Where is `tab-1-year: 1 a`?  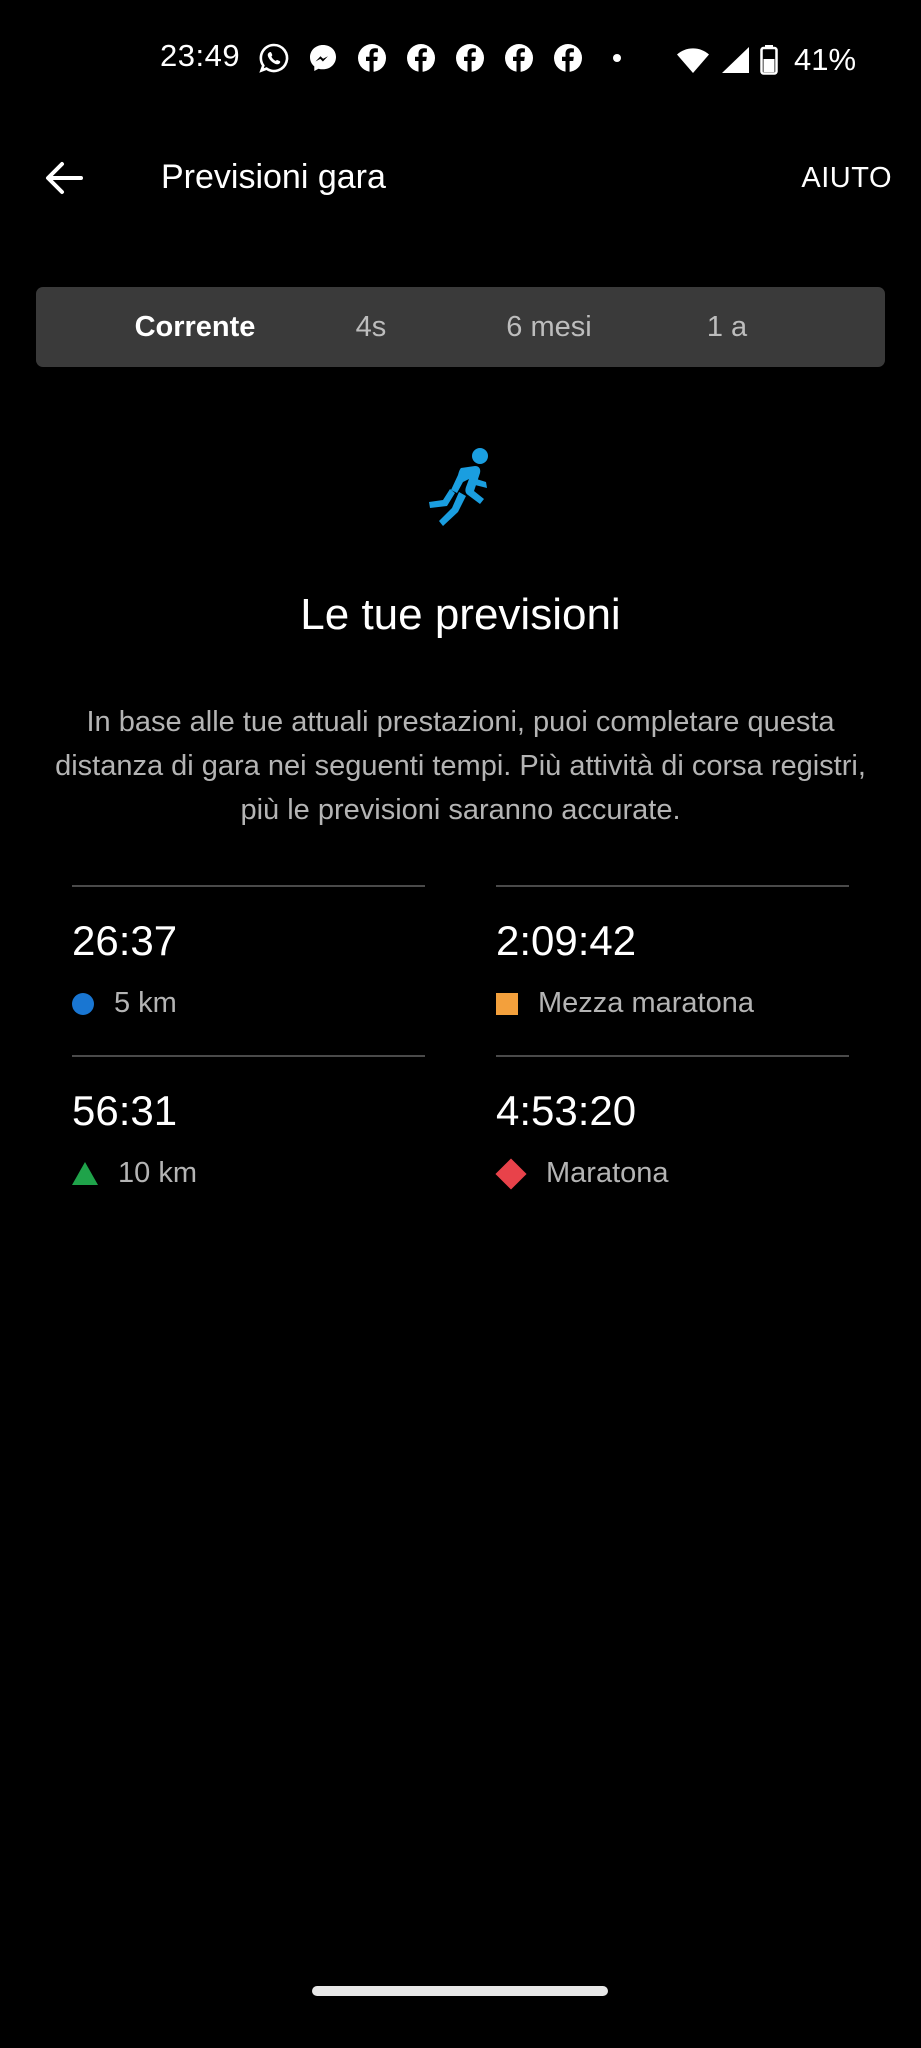
tab-1-year: 1 a is located at coordinates (727, 327).